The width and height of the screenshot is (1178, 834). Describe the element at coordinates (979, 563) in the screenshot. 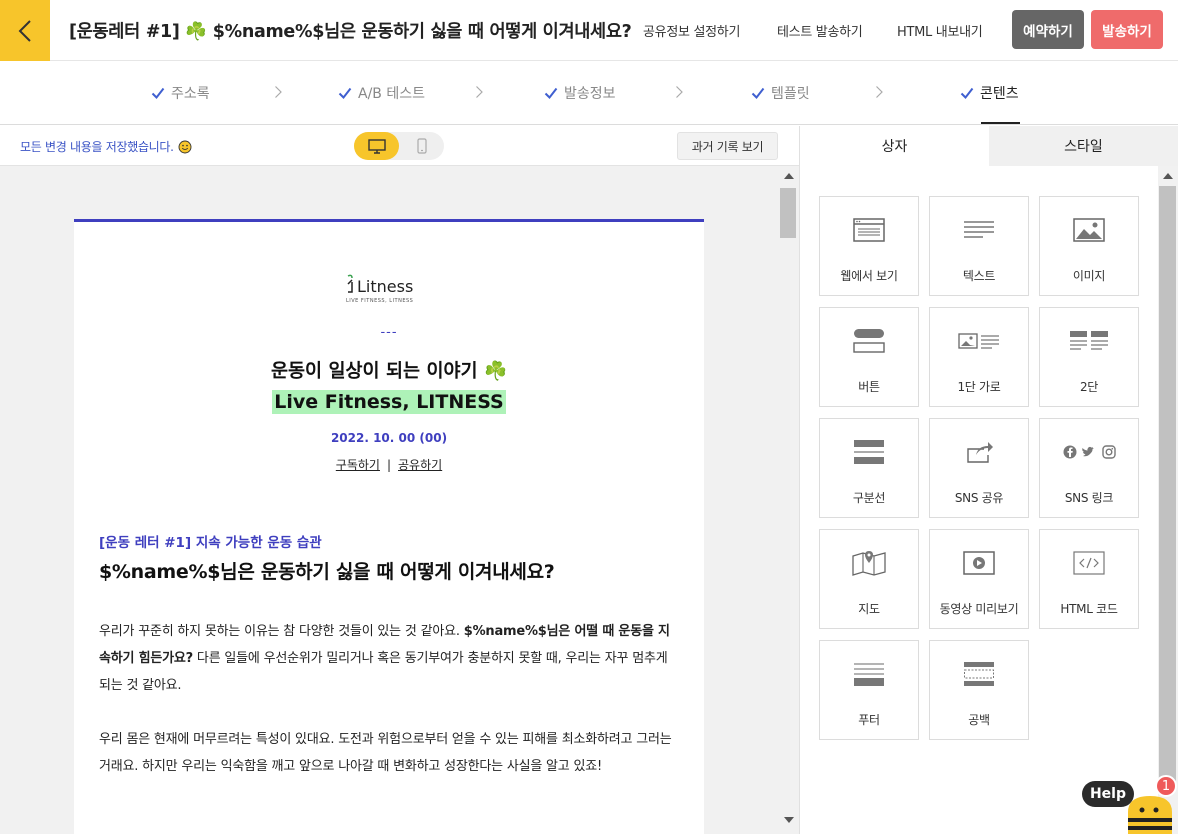

I see `video-icon` at that location.